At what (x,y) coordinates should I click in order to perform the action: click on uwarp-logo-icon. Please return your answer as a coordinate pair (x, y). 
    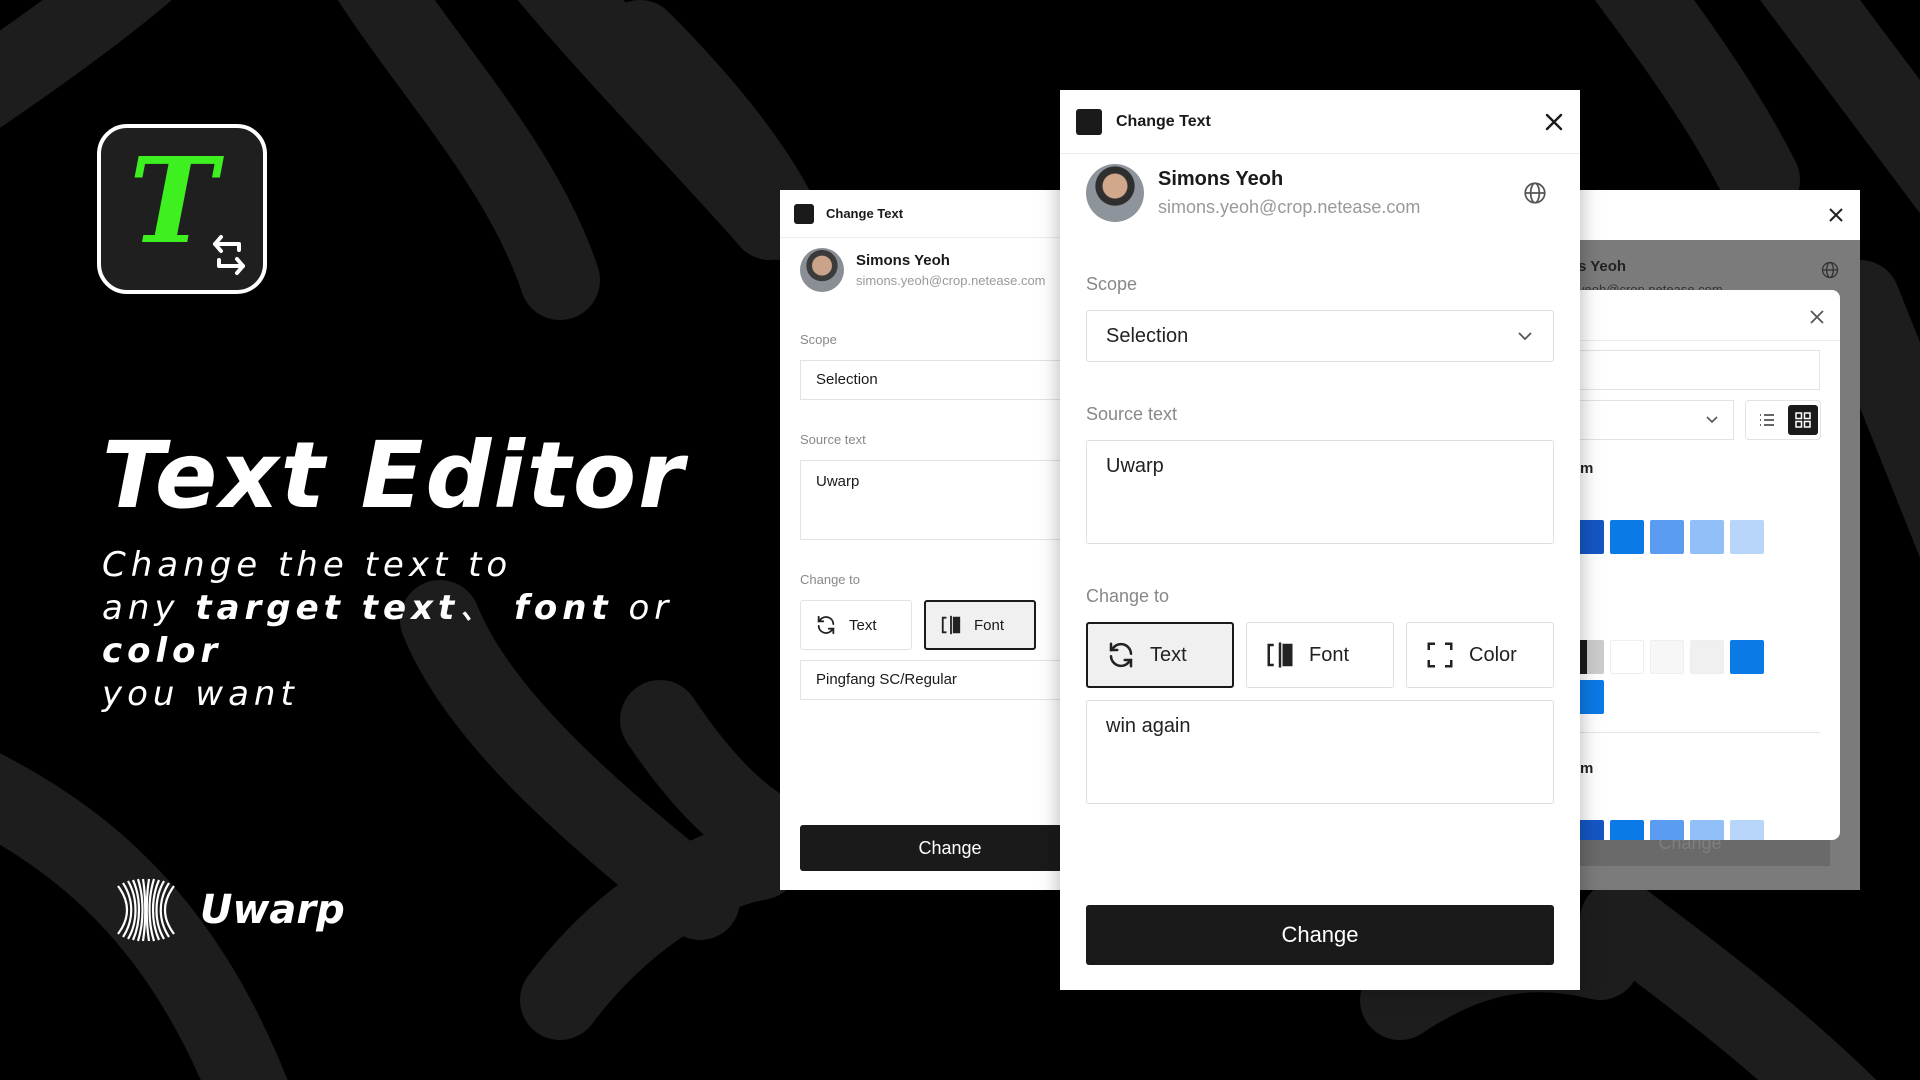
    Looking at the image, I should click on (146, 910).